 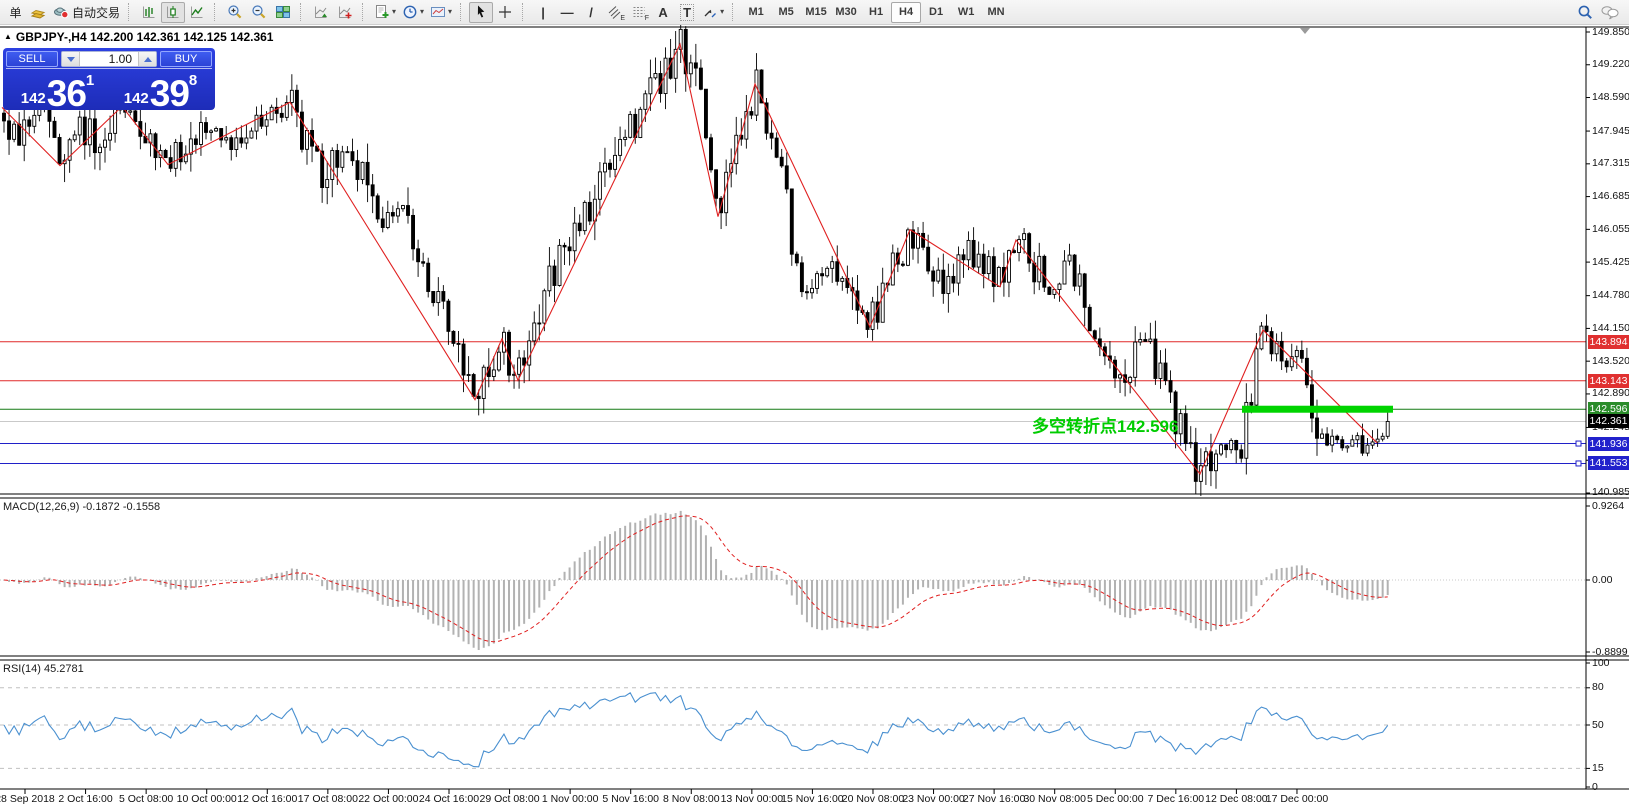 What do you see at coordinates (160, 90) in the screenshot?
I see `buy-price: 142 39 8` at bounding box center [160, 90].